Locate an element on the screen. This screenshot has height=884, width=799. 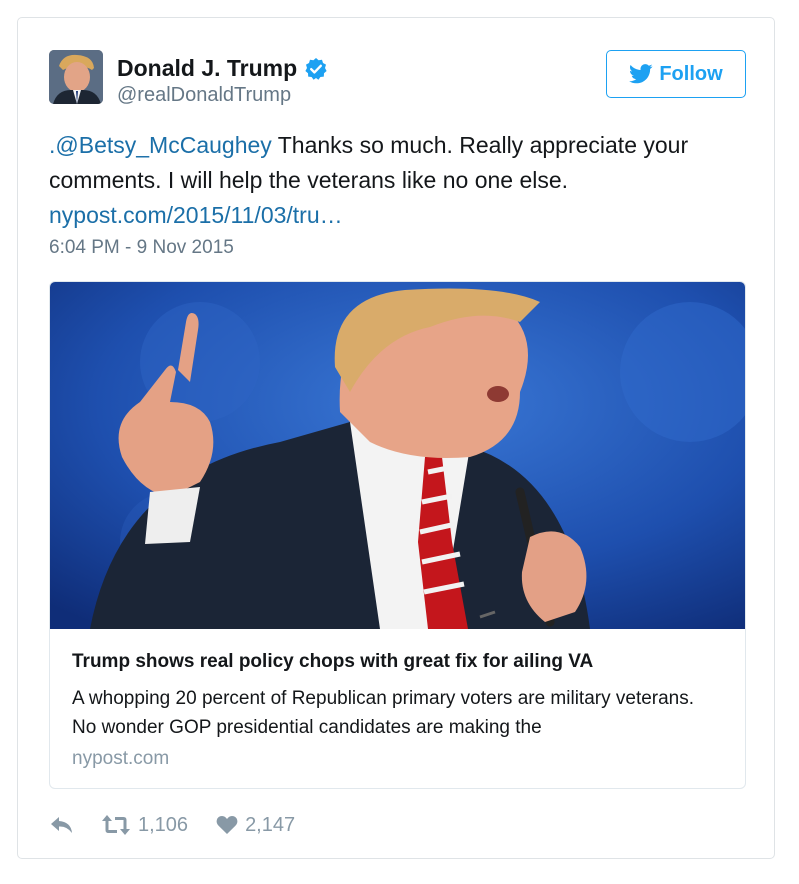
retweet-count: 1,106 is located at coordinates (163, 824).